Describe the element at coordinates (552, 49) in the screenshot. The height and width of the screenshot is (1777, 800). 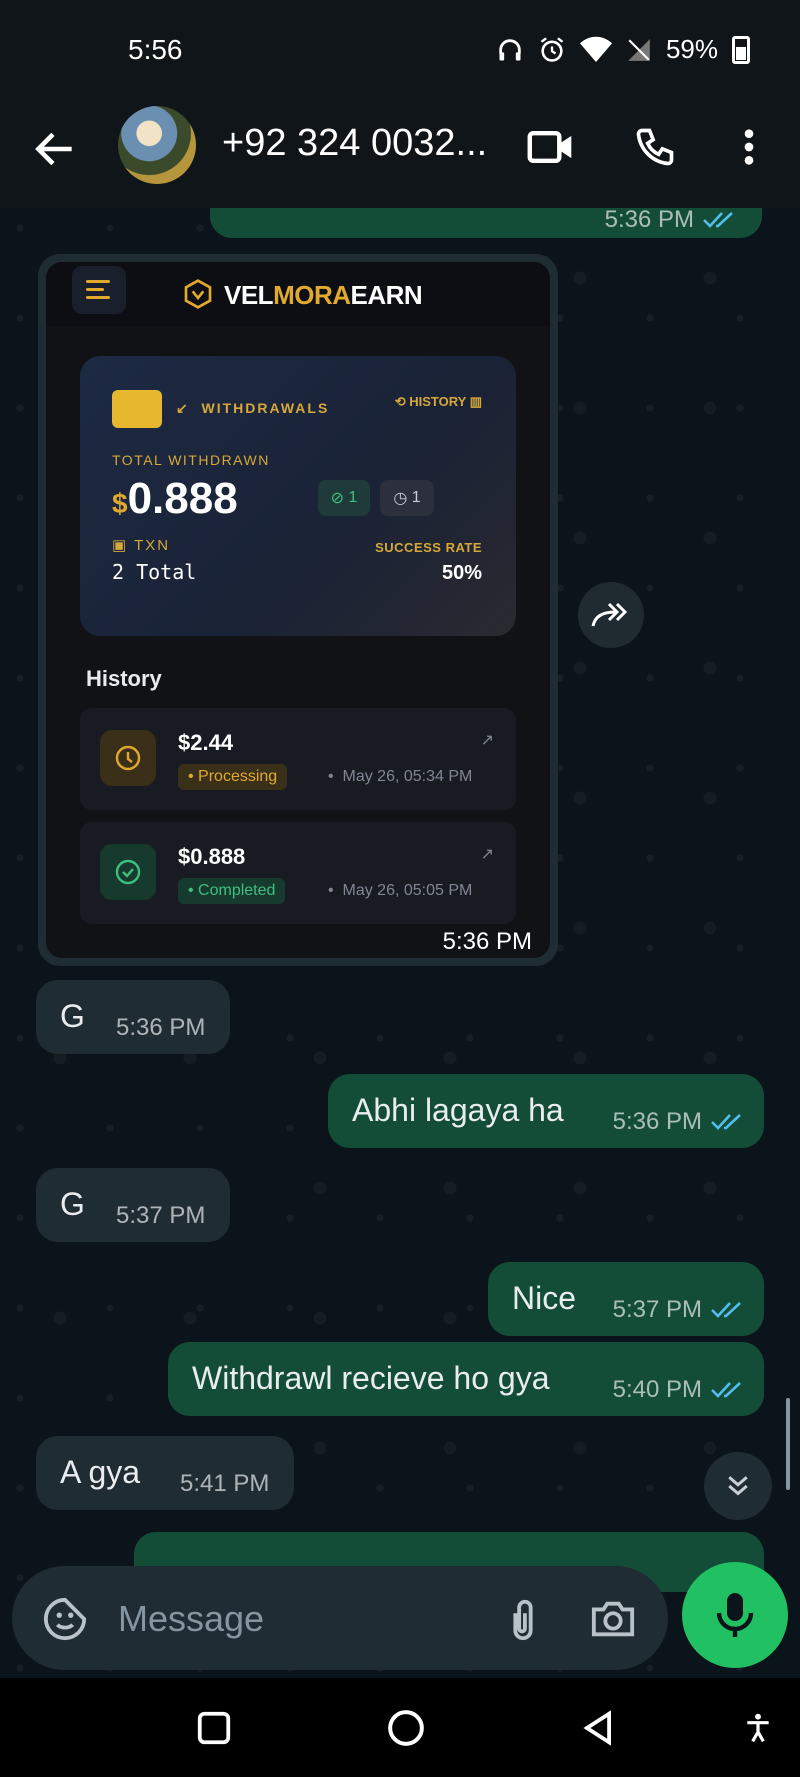
I see `alarm-icon` at that location.